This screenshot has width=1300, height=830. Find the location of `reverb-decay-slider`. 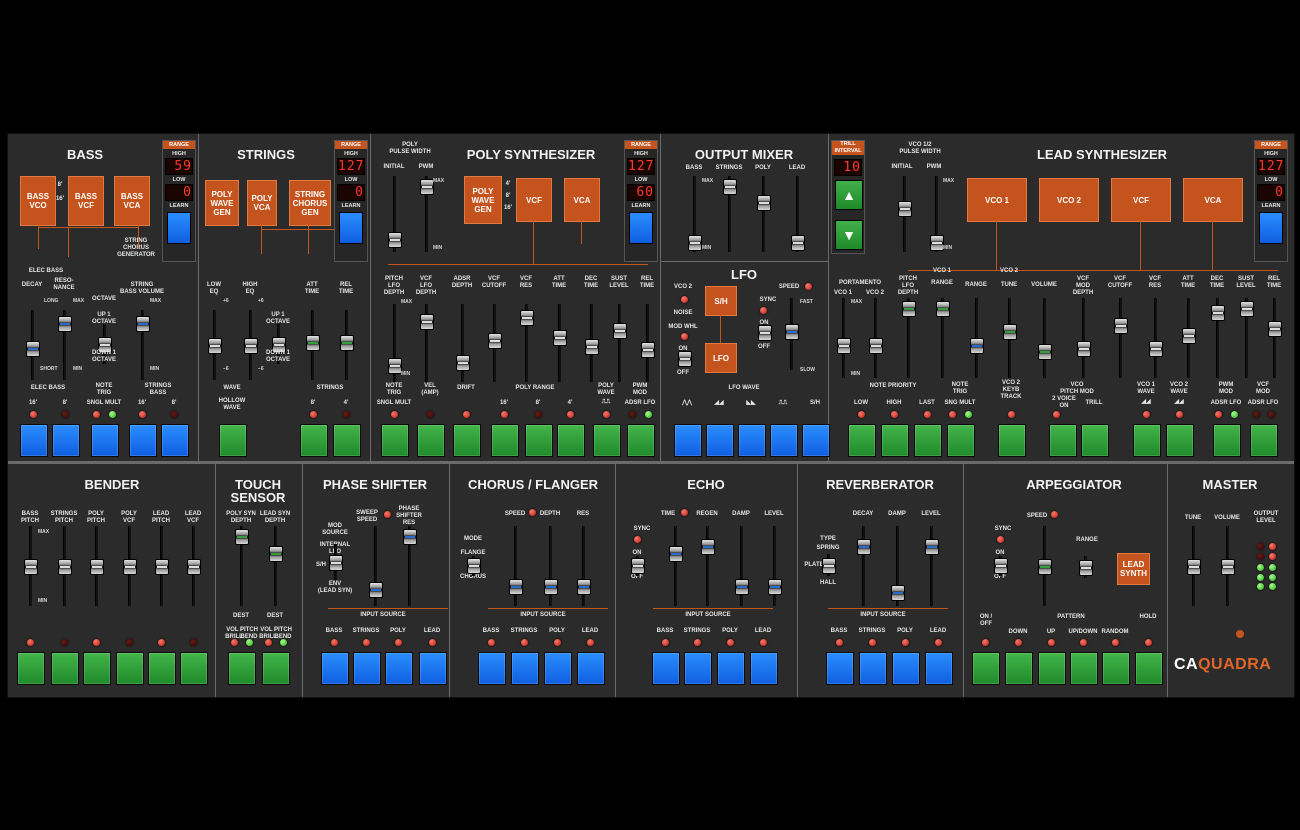

reverb-decay-slider is located at coordinates (863, 566).